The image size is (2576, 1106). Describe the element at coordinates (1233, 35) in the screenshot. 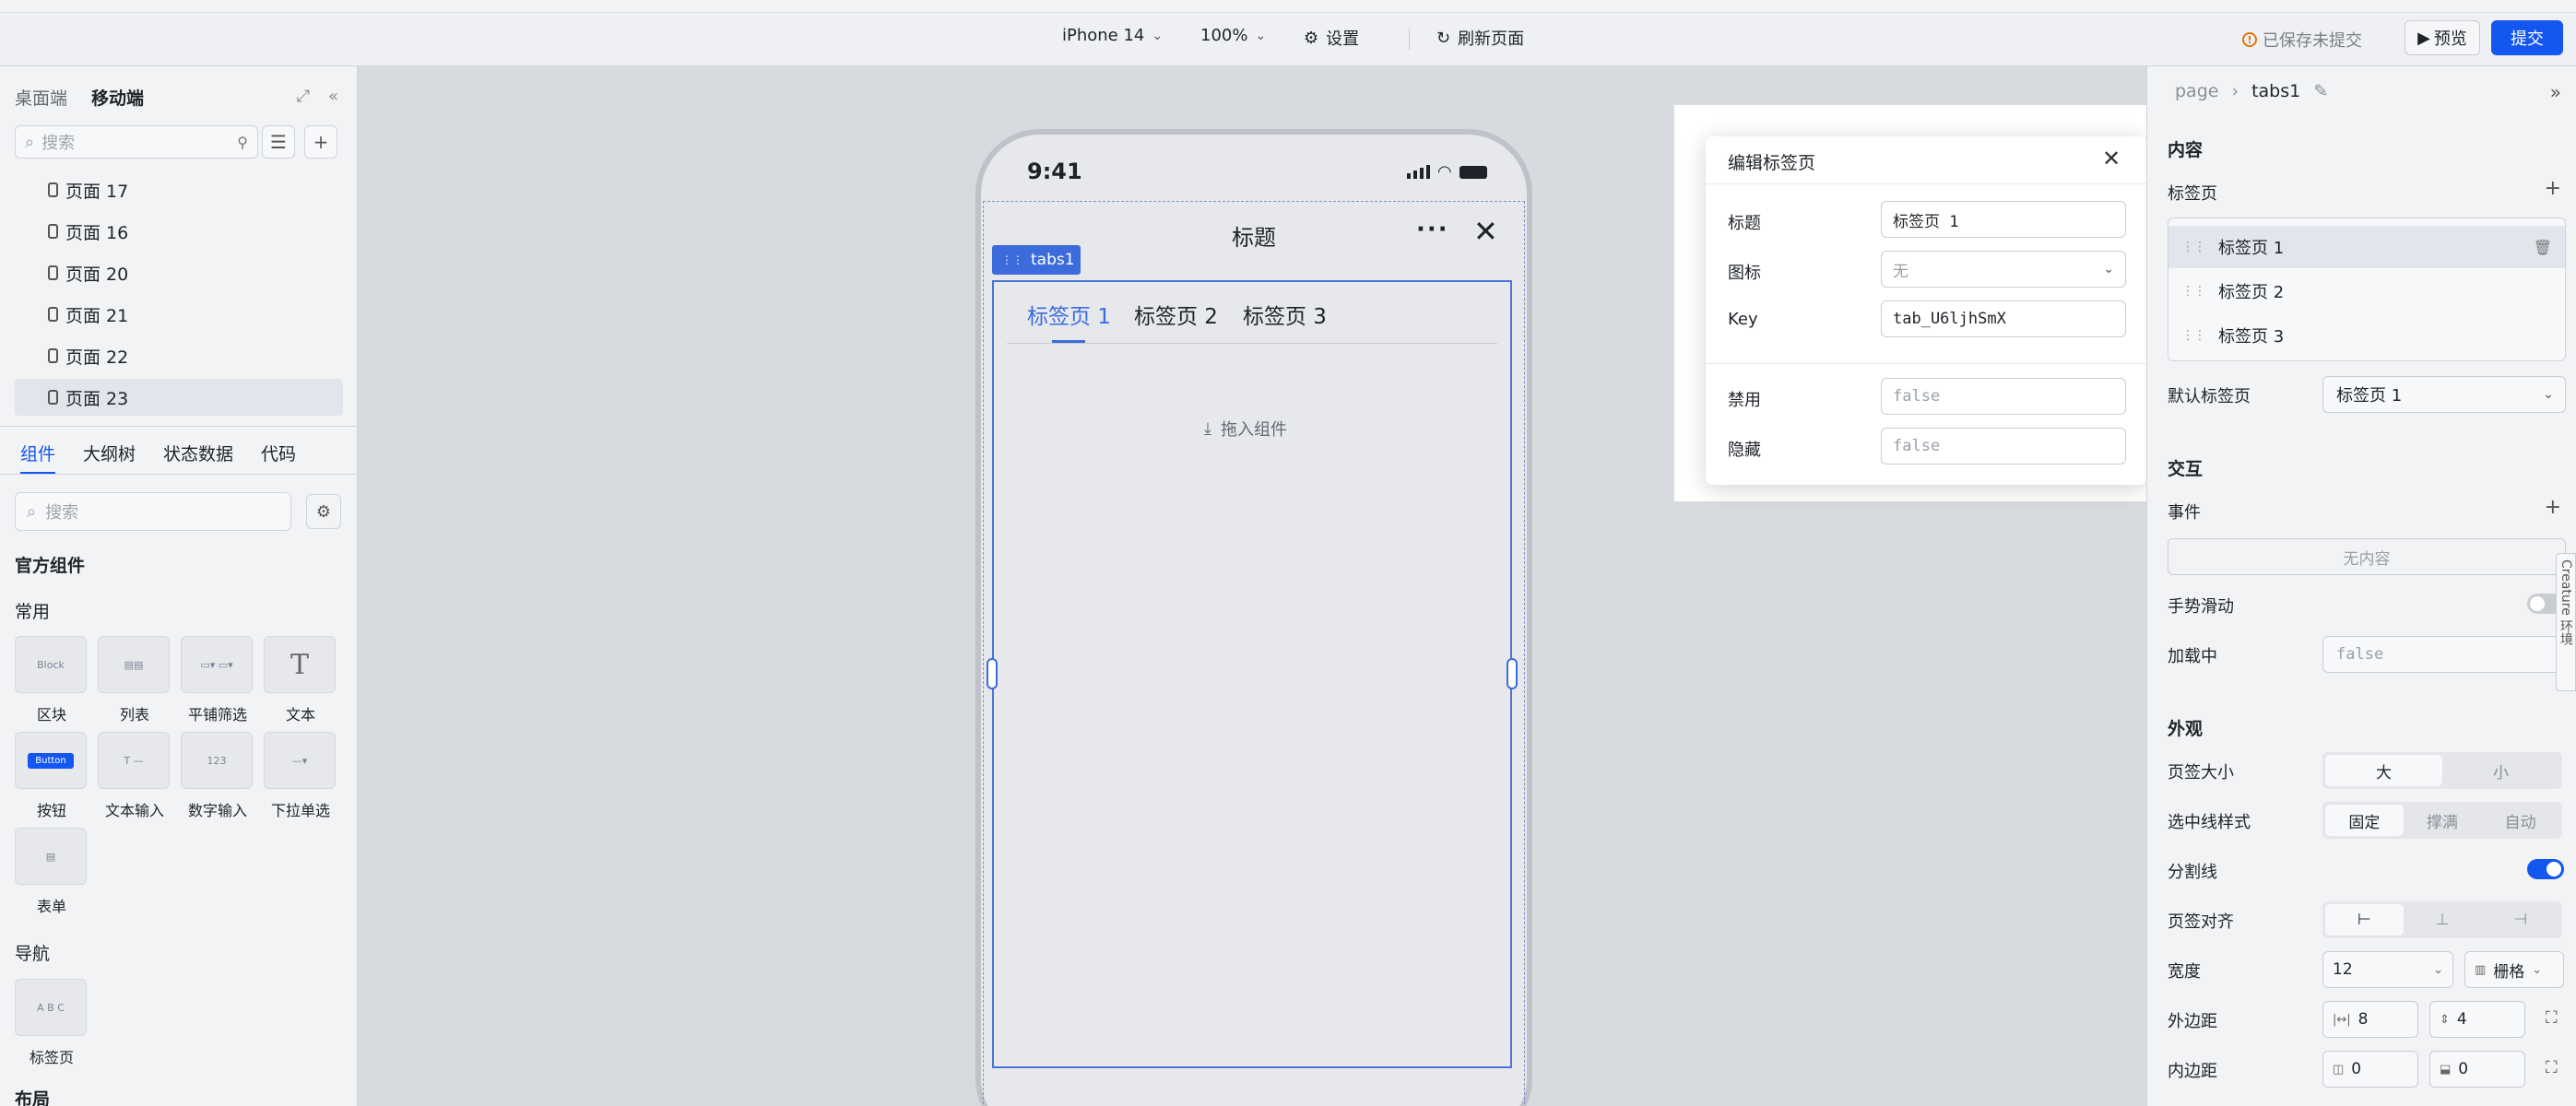

I see `zoom-select: 100% ⌄` at that location.